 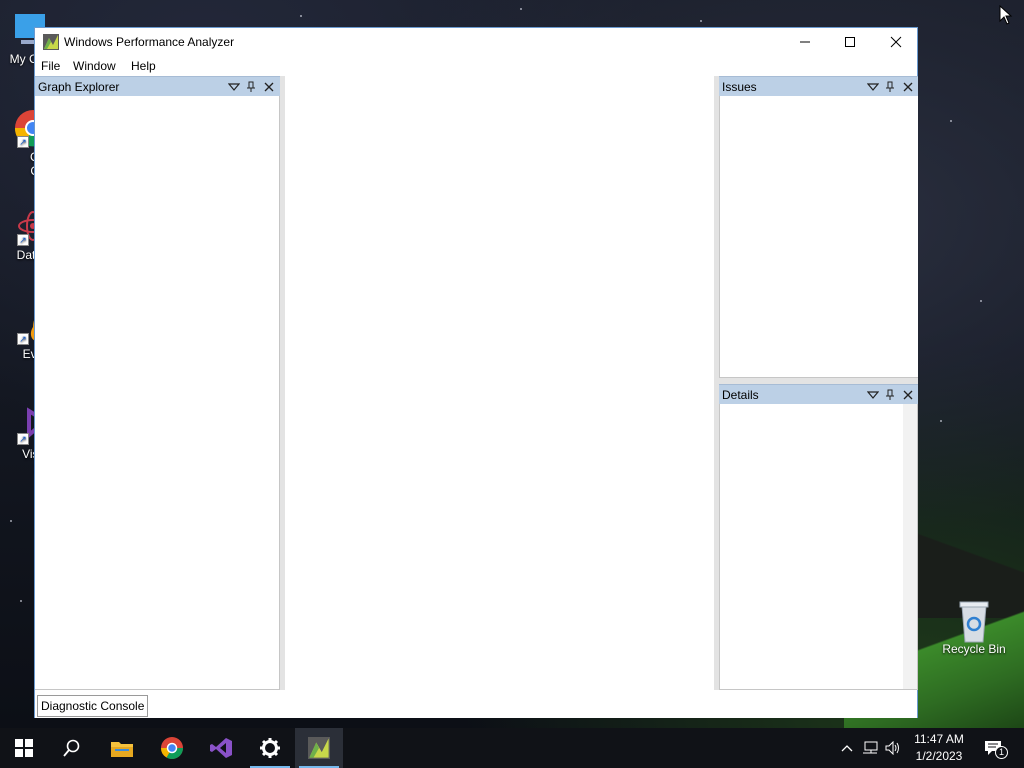 I want to click on network-icon, so click(x=870, y=747).